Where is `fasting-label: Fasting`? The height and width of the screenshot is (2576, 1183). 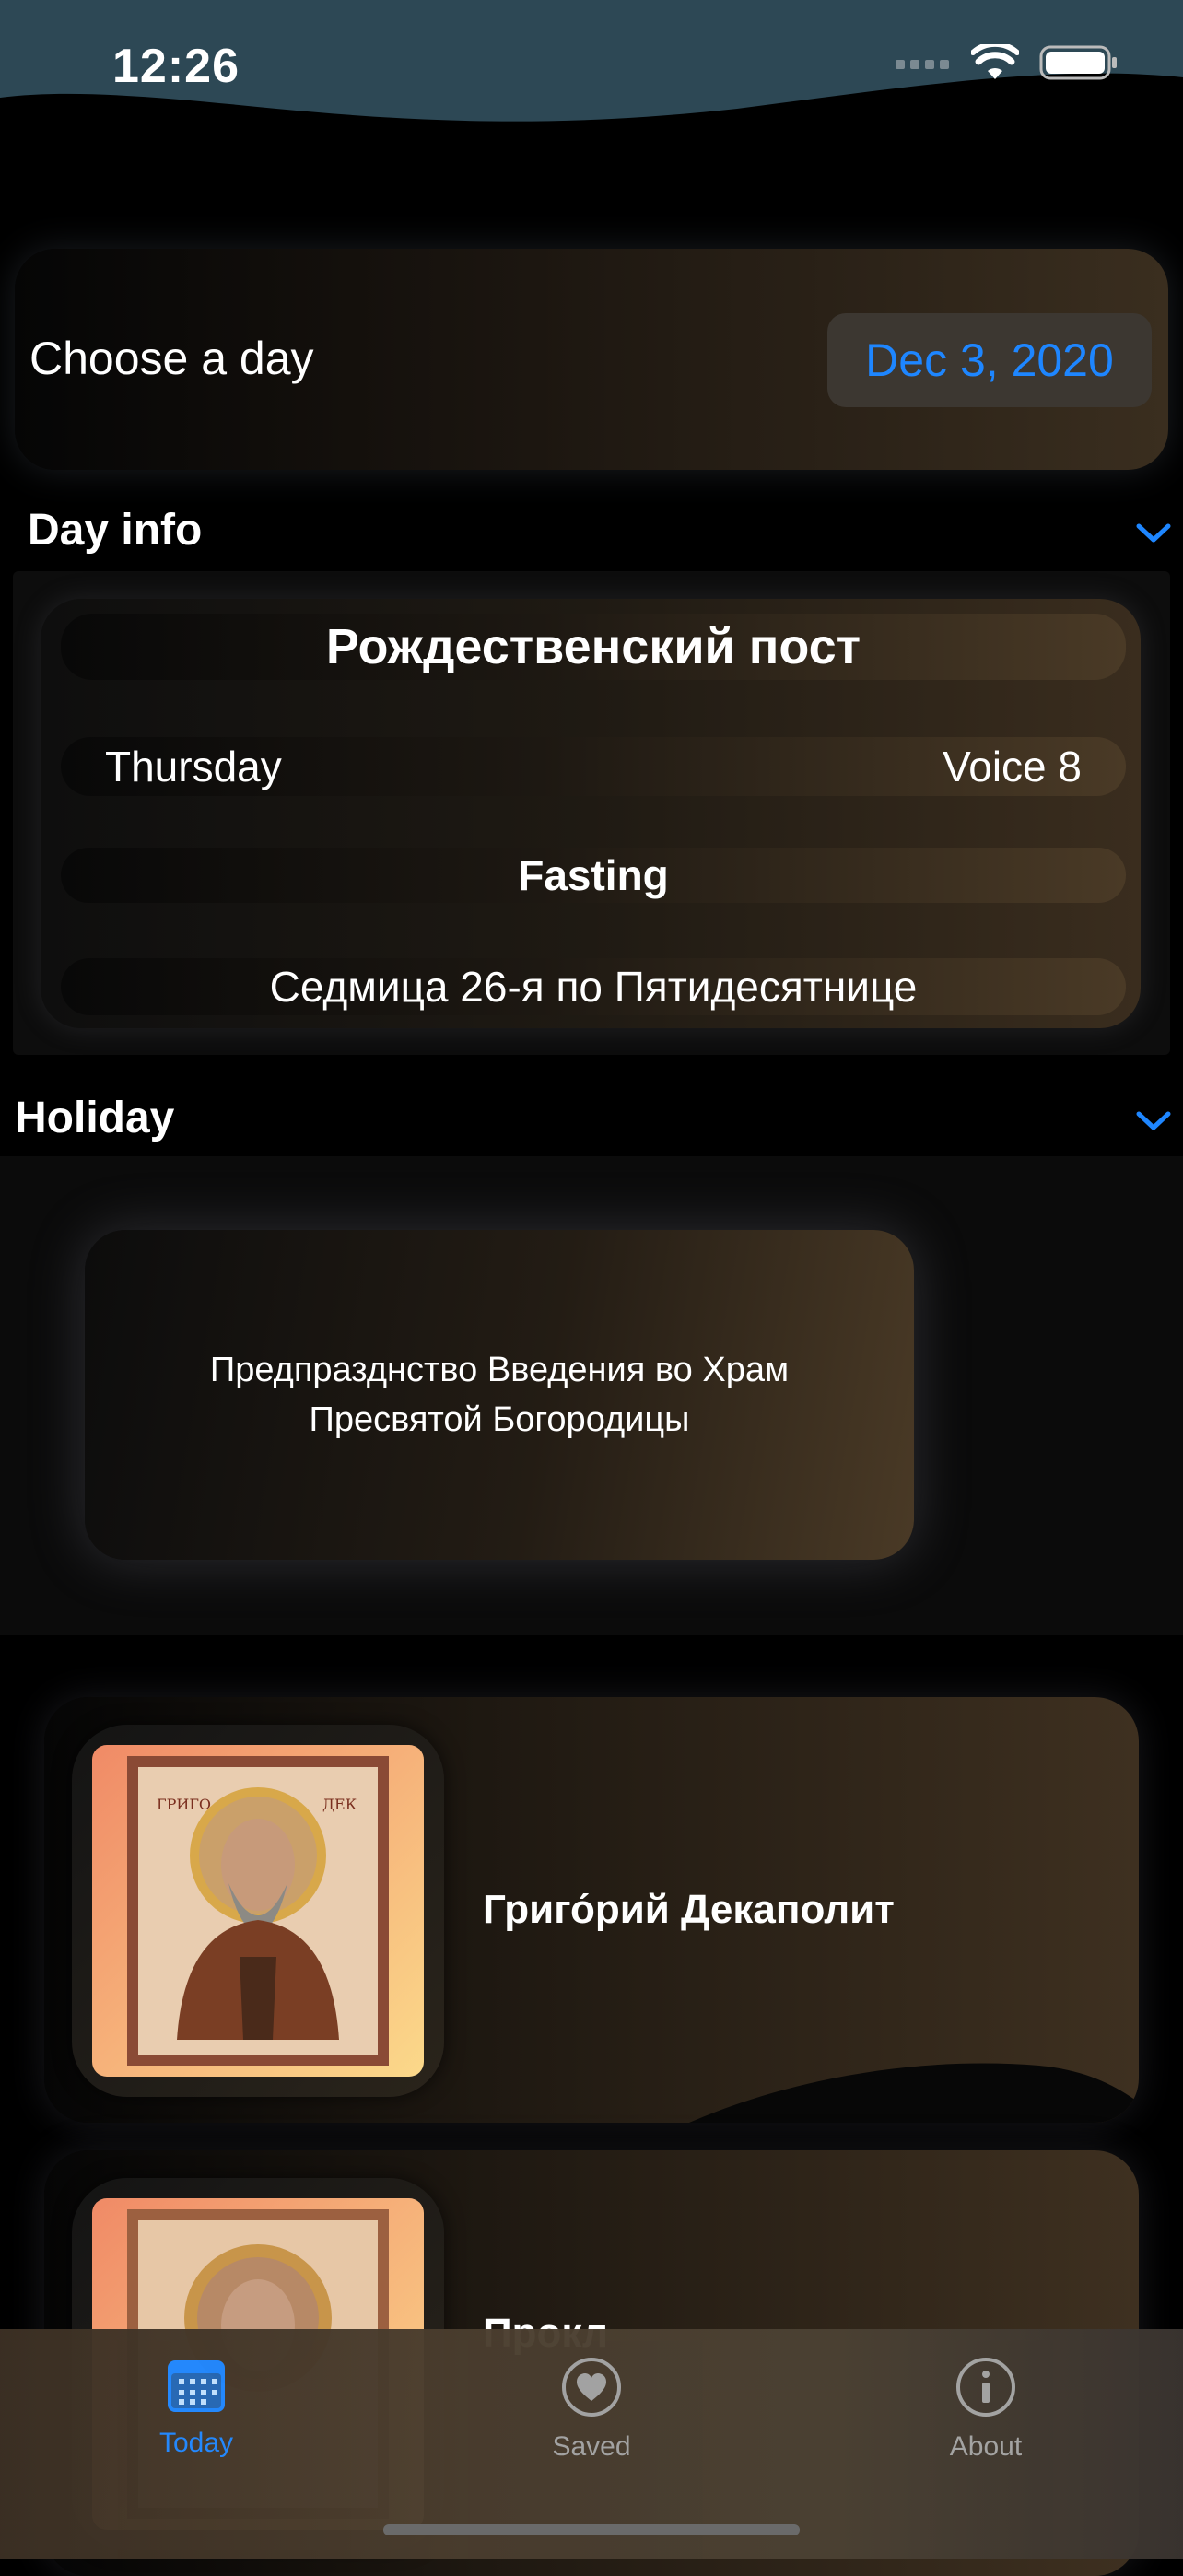
fasting-label: Fasting is located at coordinates (594, 875).